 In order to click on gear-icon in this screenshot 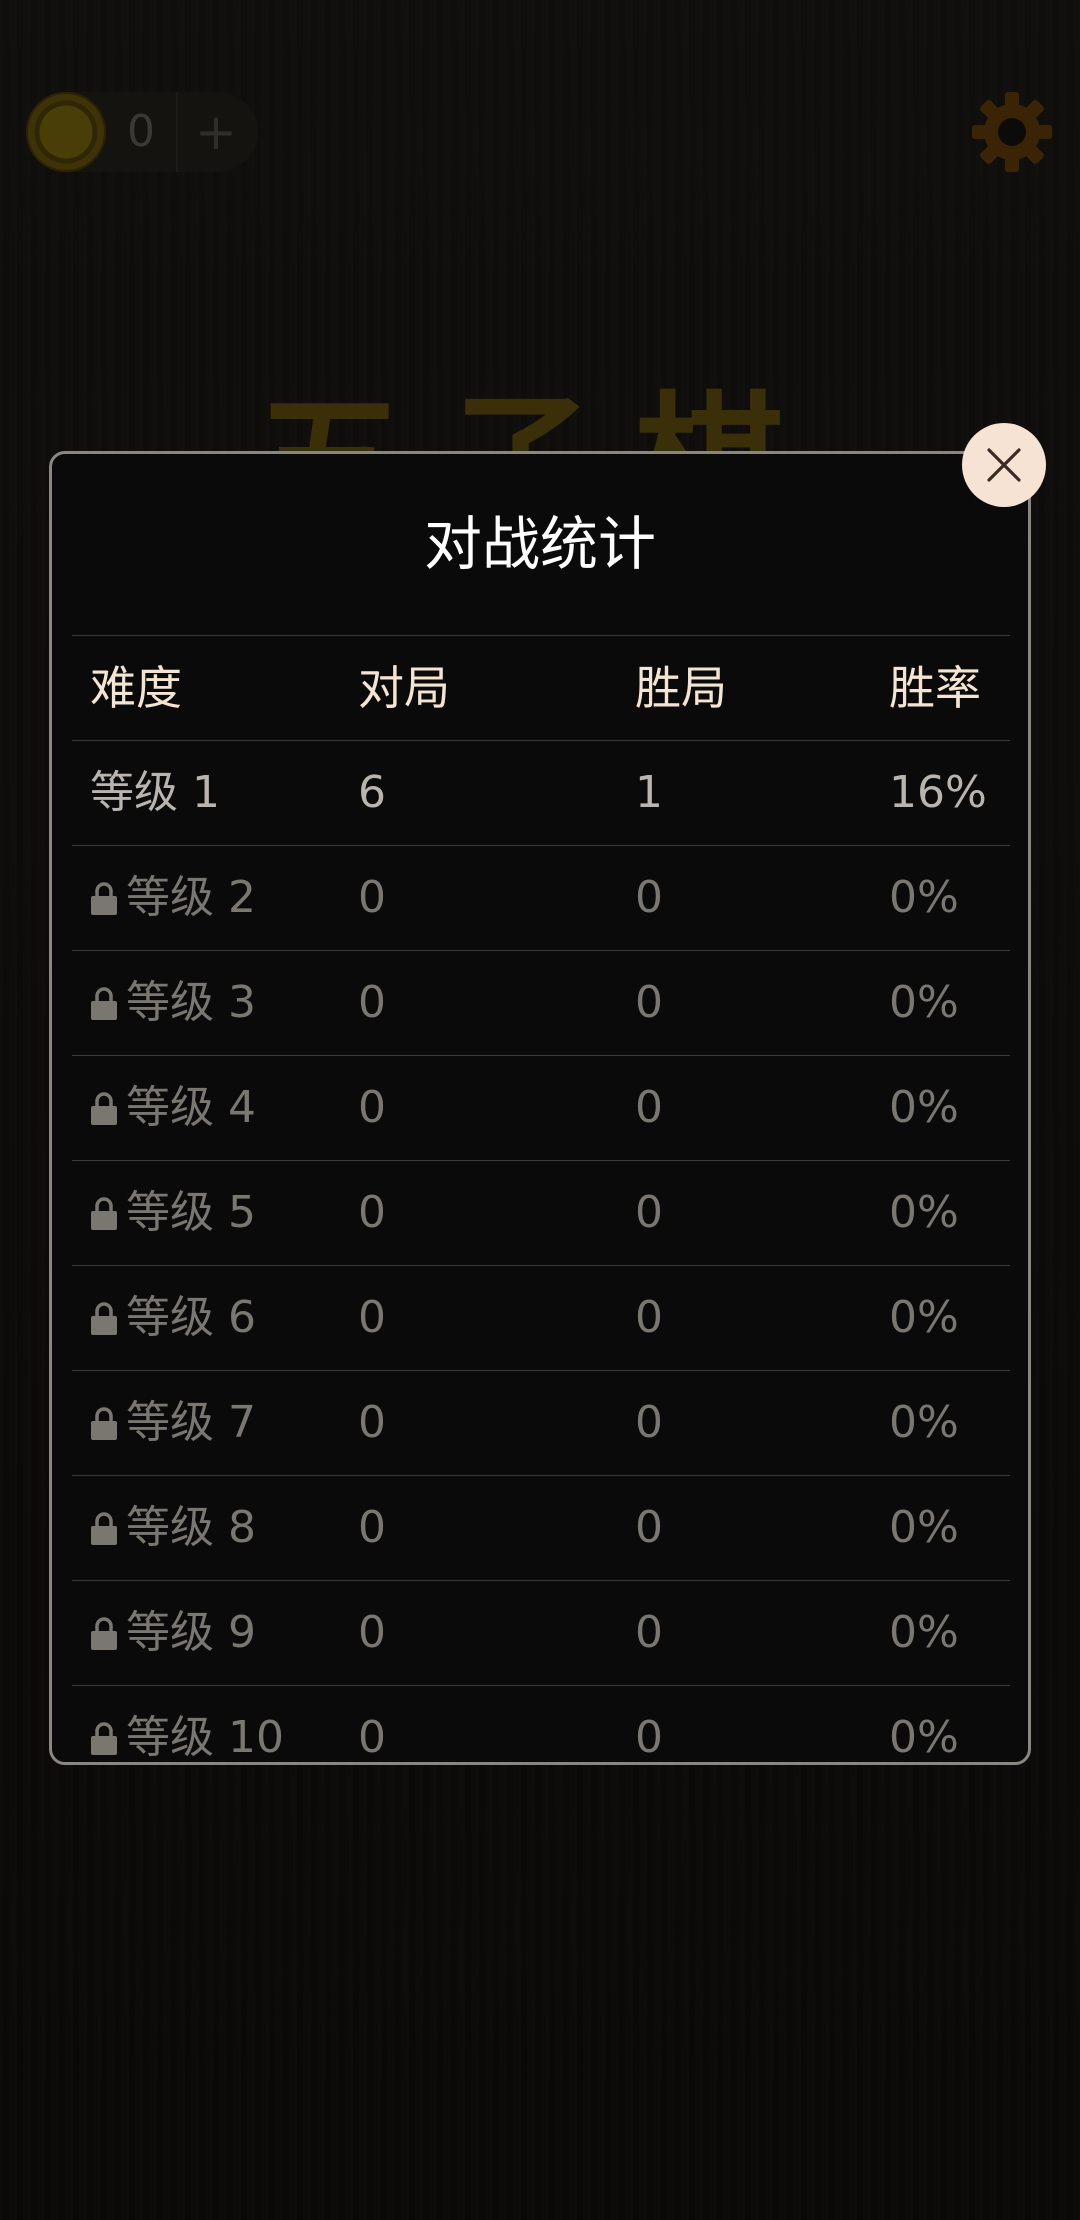, I will do `click(1012, 132)`.